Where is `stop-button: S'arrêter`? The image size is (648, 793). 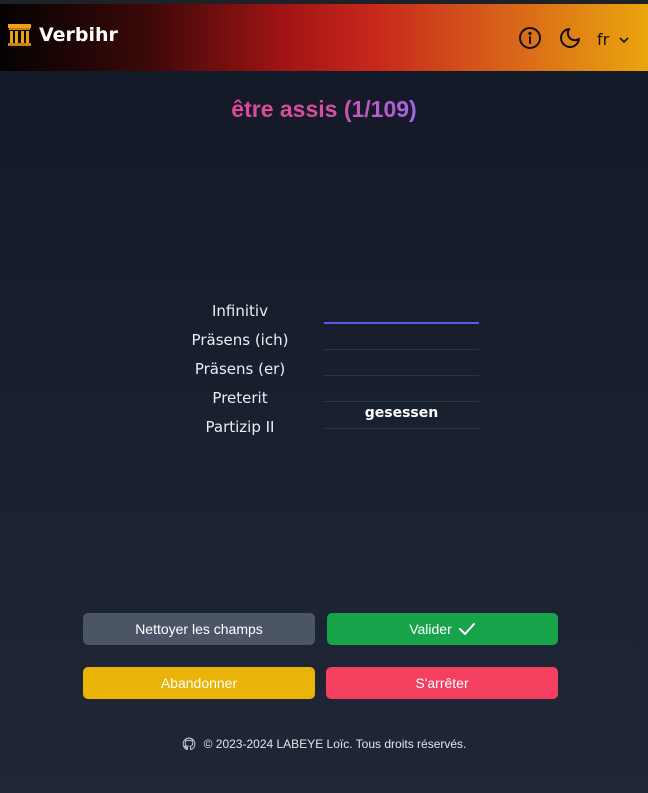
stop-button: S'arrêter is located at coordinates (442, 683).